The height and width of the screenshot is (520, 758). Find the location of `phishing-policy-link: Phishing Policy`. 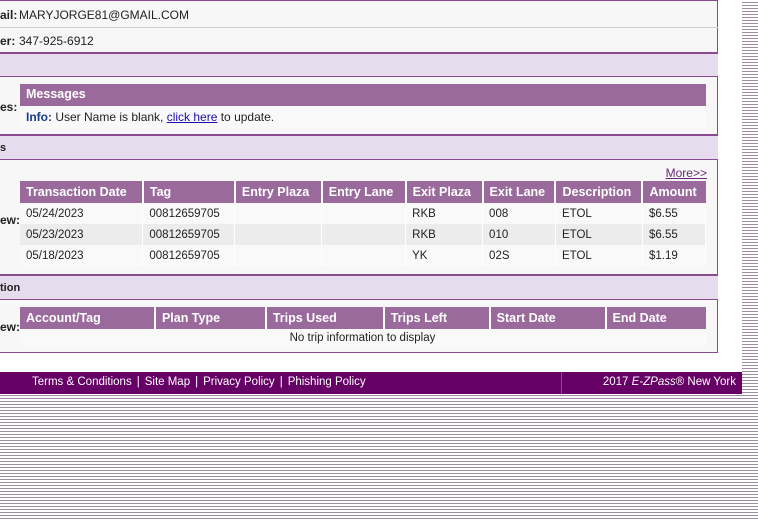

phishing-policy-link: Phishing Policy is located at coordinates (327, 382).